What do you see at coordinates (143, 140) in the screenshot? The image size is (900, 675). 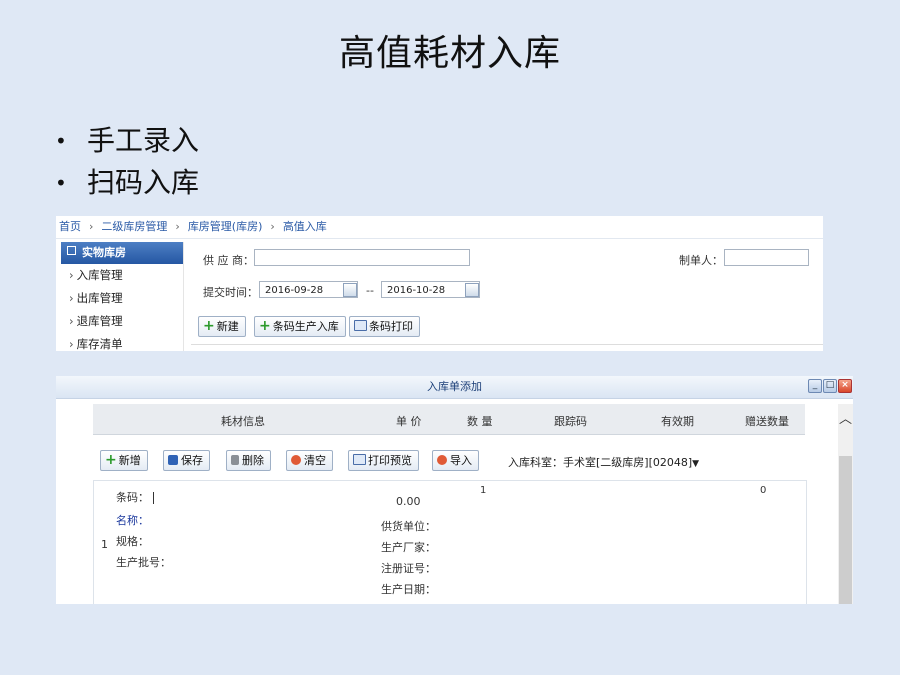 I see `bullet-text: 手工录入` at bounding box center [143, 140].